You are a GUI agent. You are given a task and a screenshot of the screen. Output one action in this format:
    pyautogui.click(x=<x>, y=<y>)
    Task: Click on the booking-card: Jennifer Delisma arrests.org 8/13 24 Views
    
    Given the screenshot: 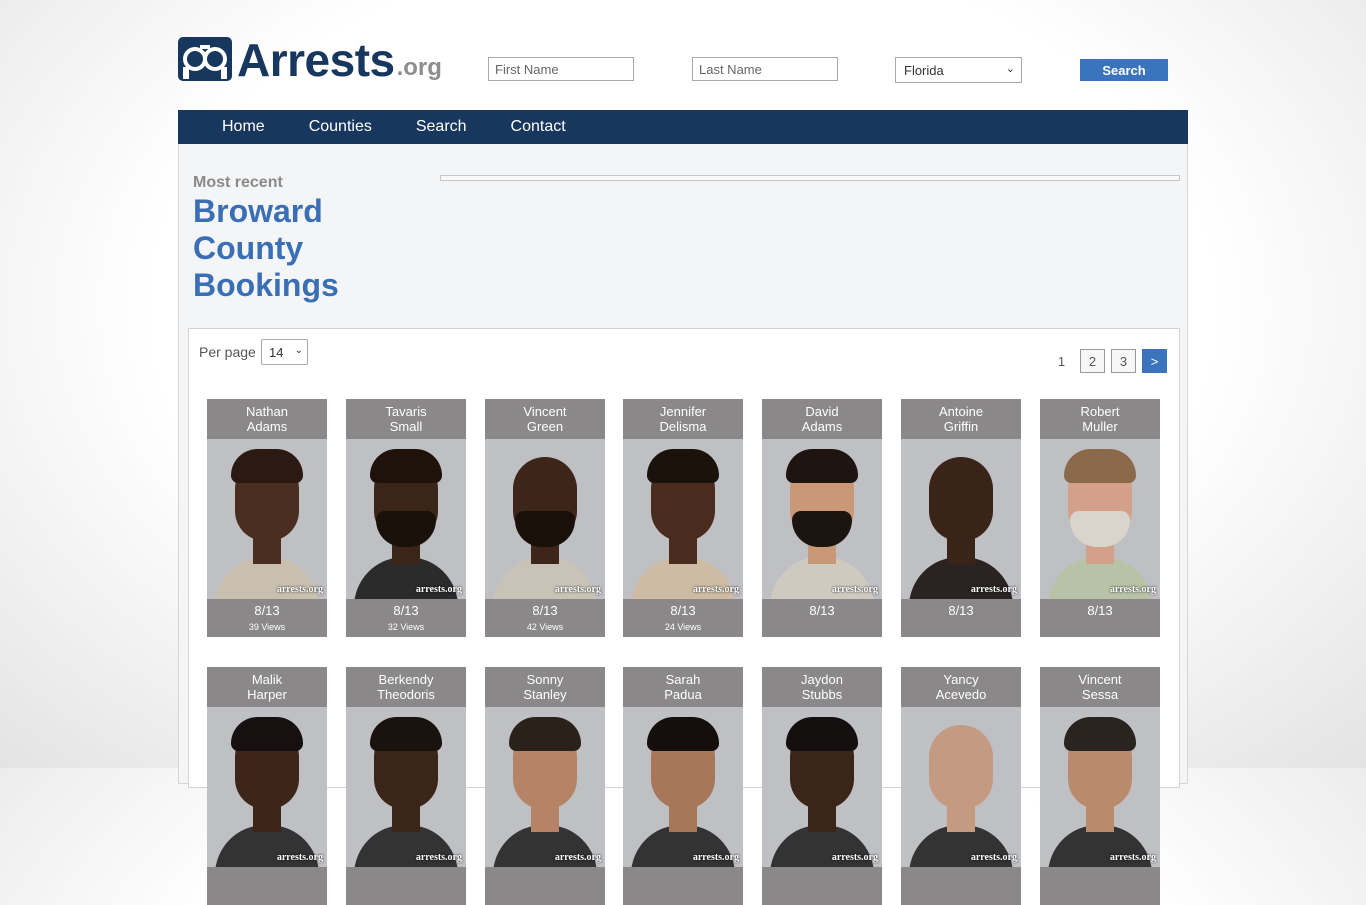 What is the action you would take?
    pyautogui.click(x=683, y=518)
    